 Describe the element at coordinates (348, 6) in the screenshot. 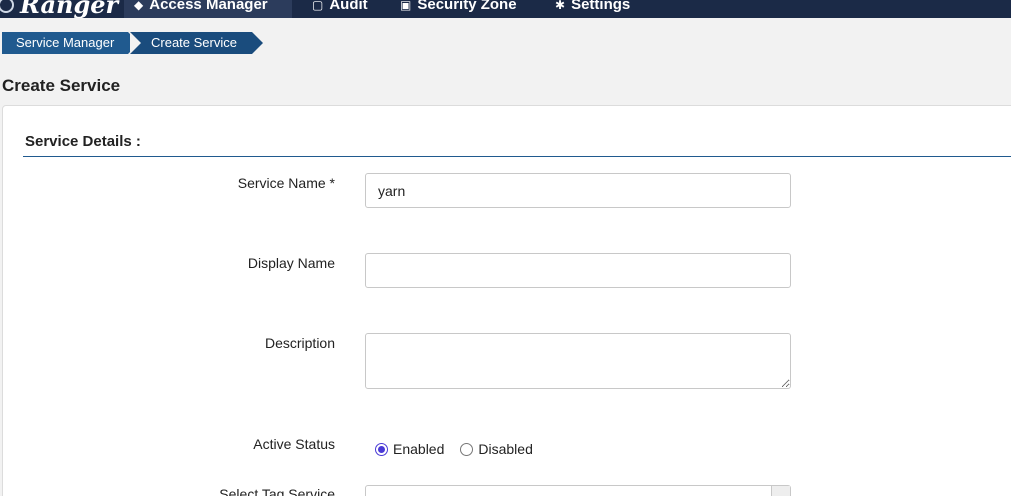

I see `nav-item-label: Audit` at that location.